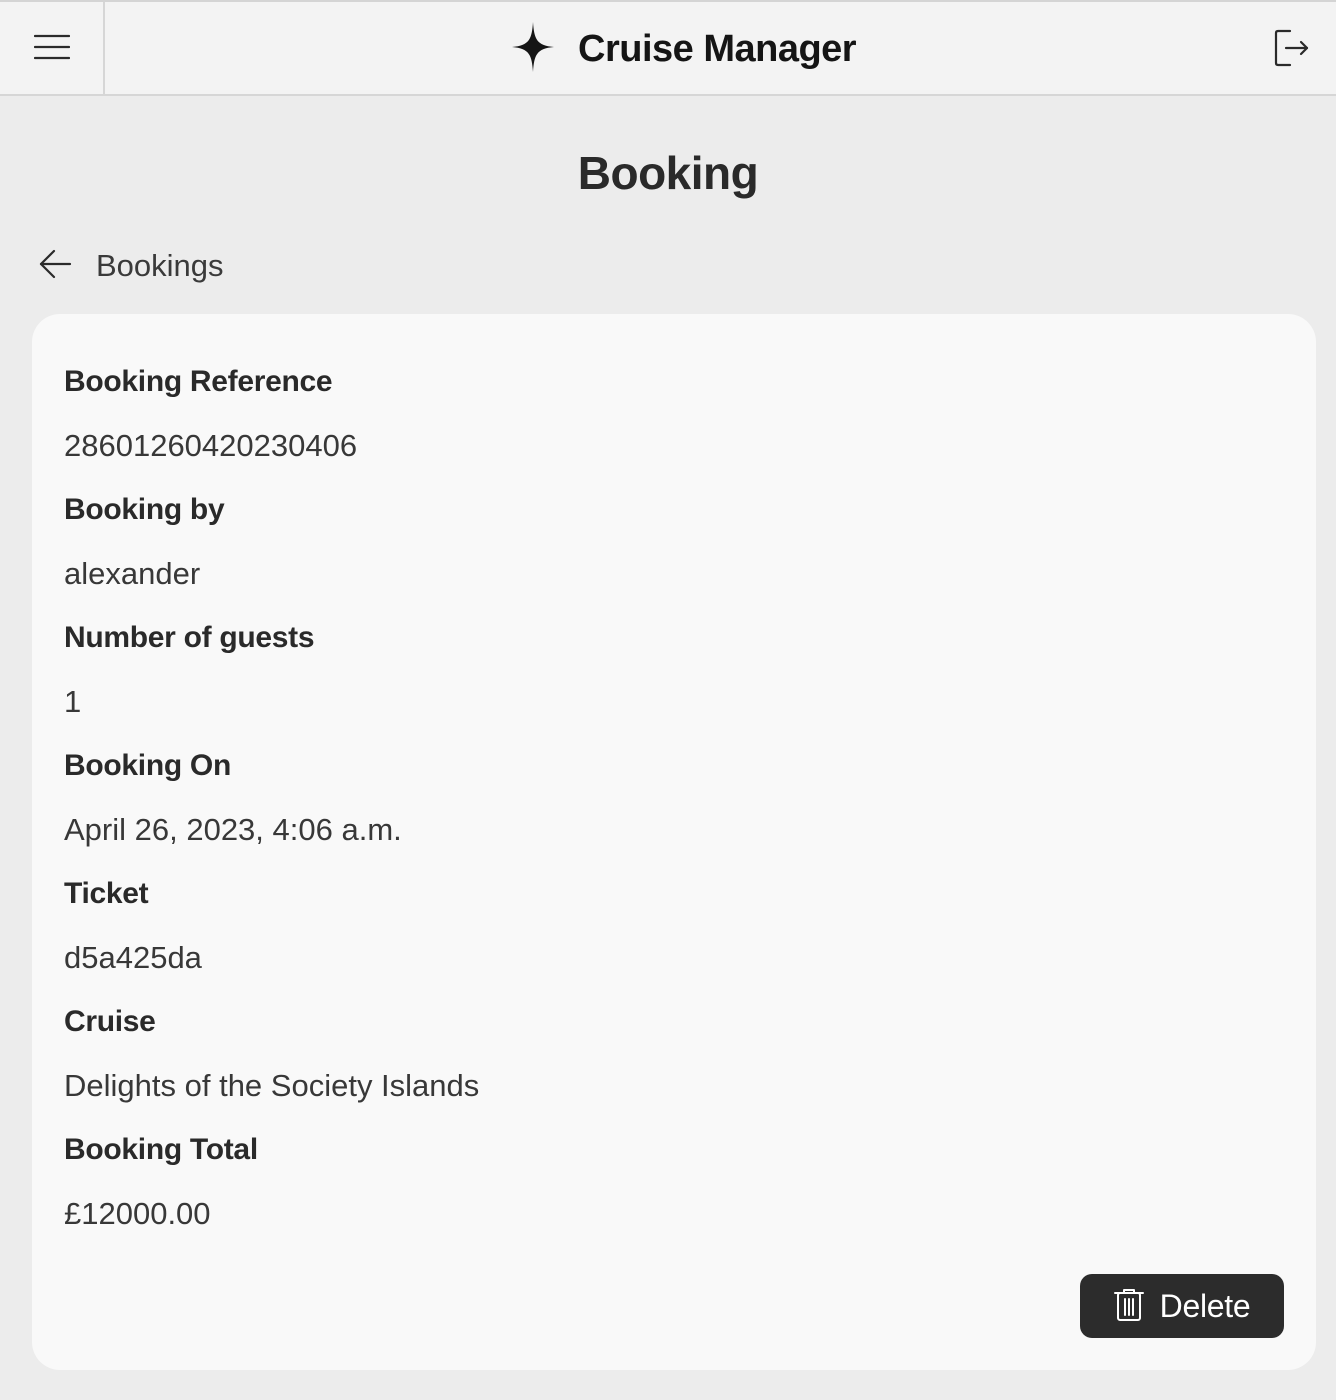 This screenshot has height=1400, width=1336. What do you see at coordinates (189, 670) in the screenshot?
I see `field-number-of-guests: Number of guests 1` at bounding box center [189, 670].